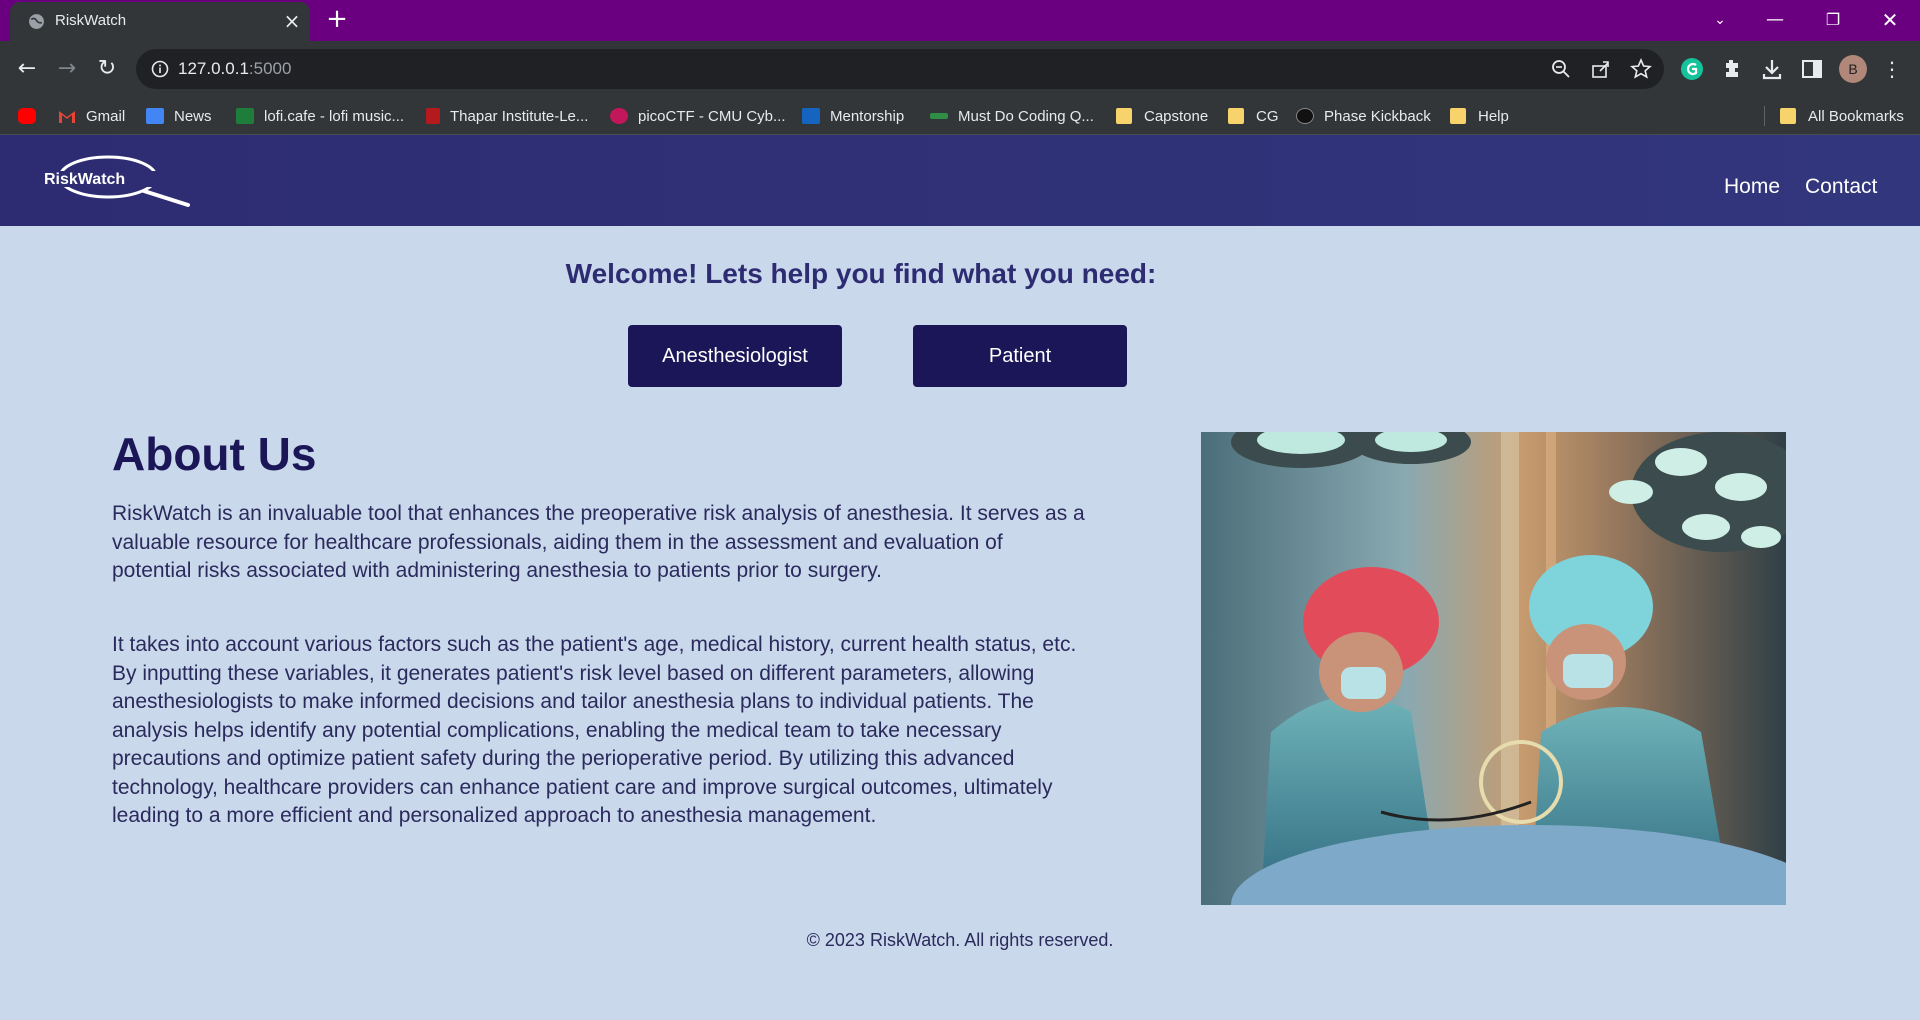 Image resolution: width=1920 pixels, height=1020 pixels. Describe the element at coordinates (1842, 116) in the screenshot. I see `all-bookmarks: All Bookmarks` at that location.